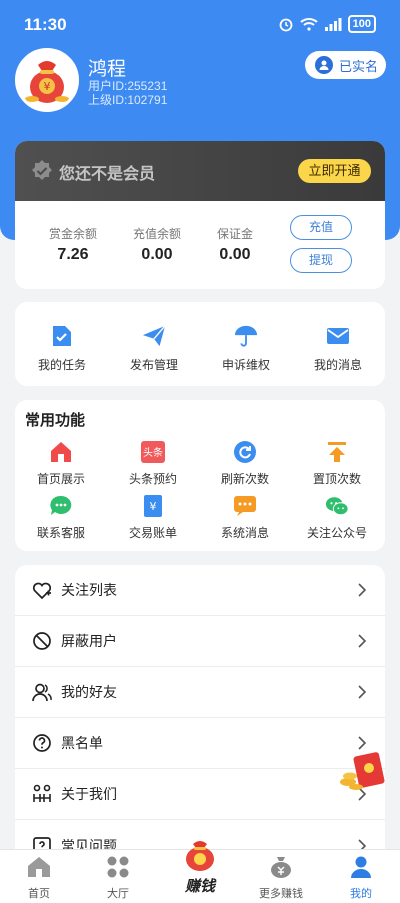 The width and height of the screenshot is (400, 903). I want to click on func-system-message: 系统消息, so click(245, 517).